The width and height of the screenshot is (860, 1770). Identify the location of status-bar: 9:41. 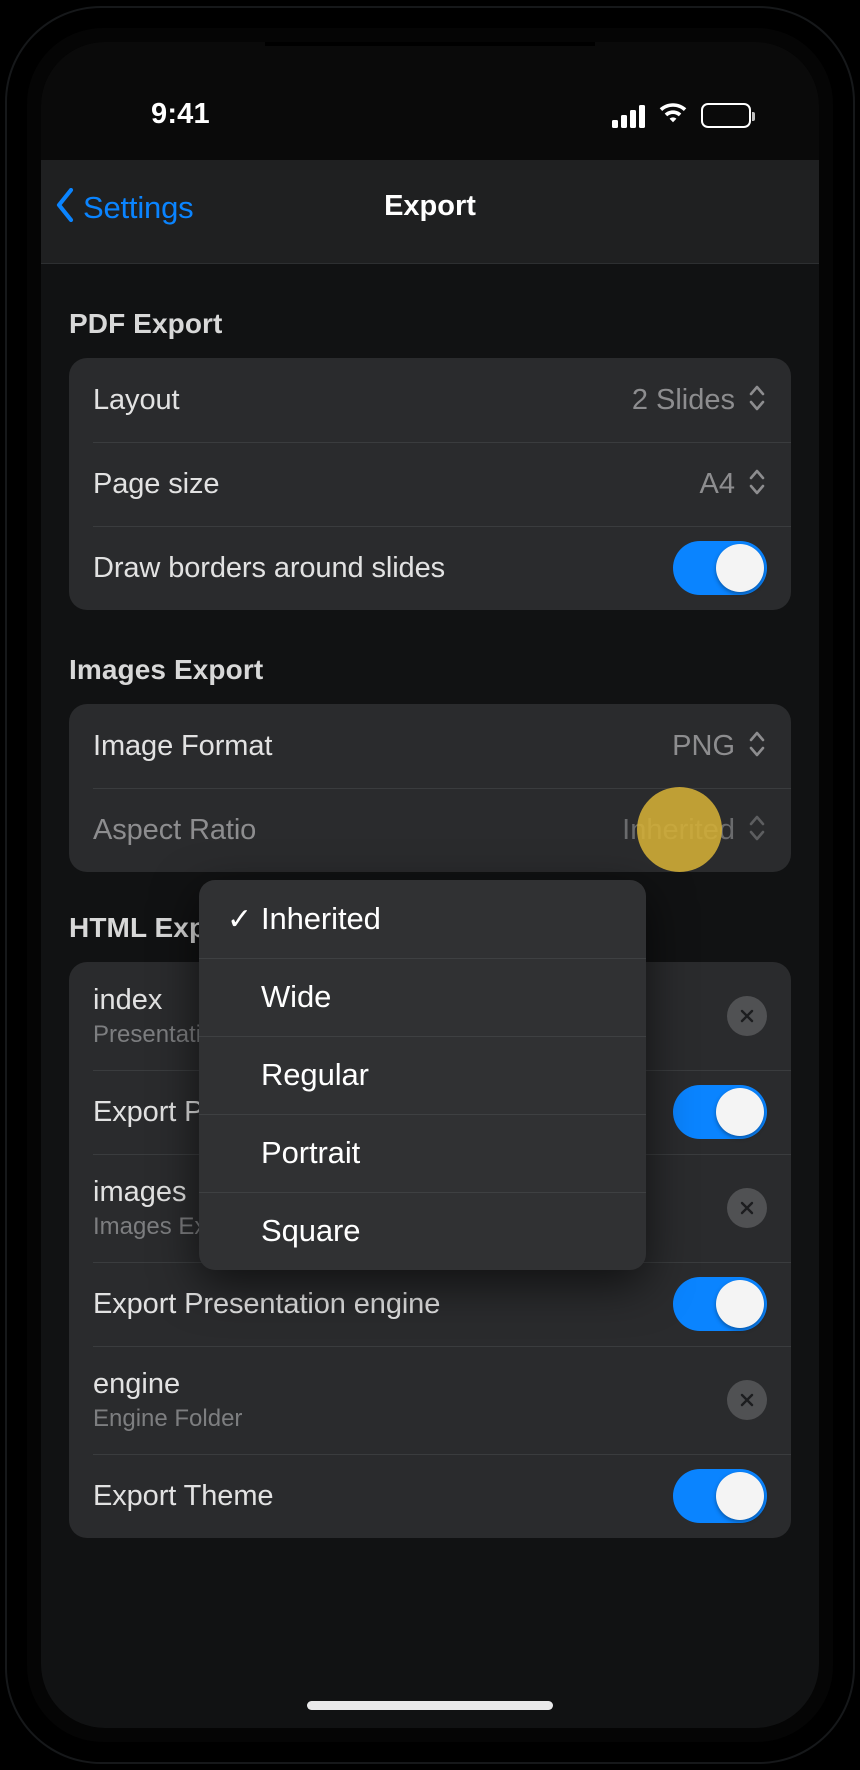
(430, 101).